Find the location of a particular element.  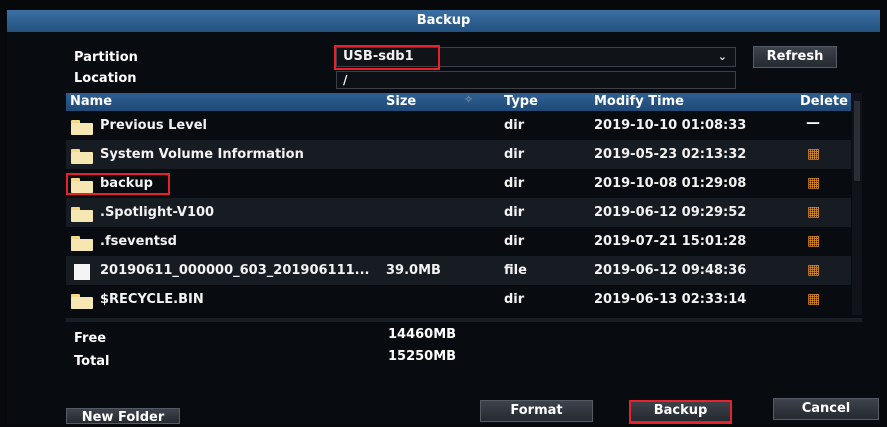

dash-icon: — is located at coordinates (813, 123).